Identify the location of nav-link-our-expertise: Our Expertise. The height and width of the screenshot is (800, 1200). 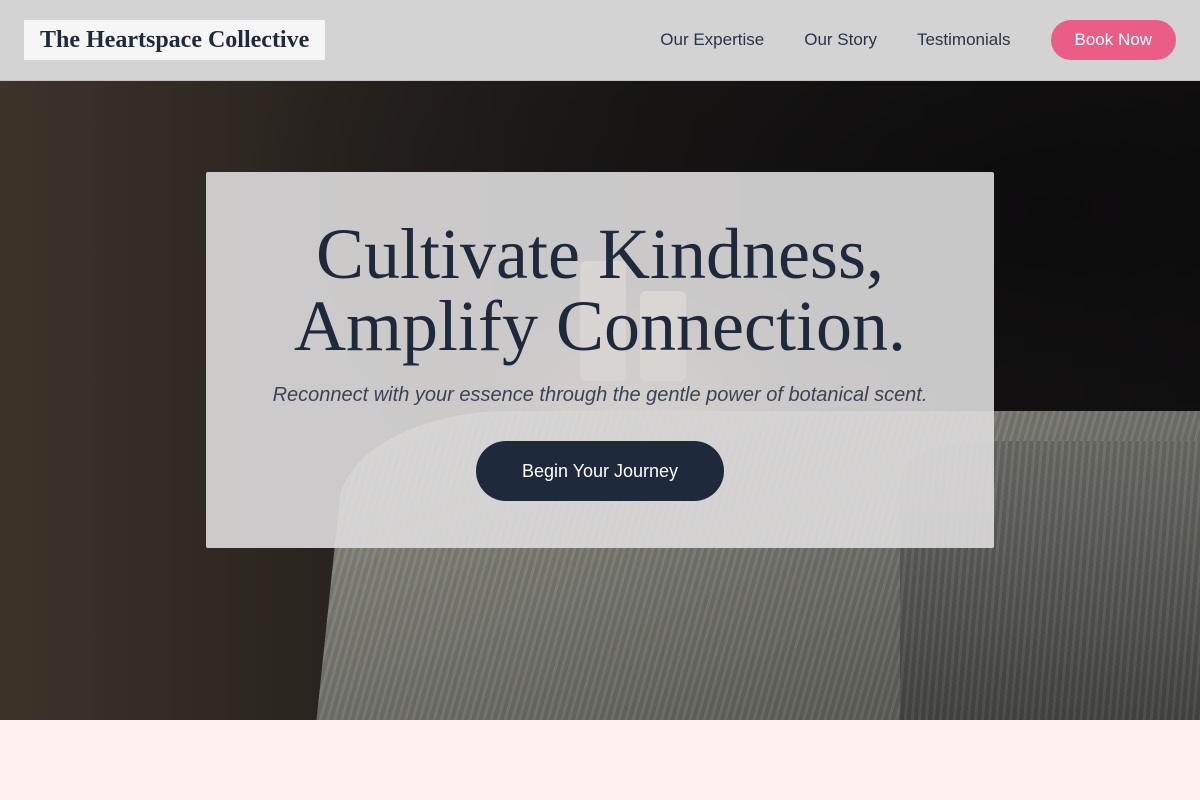
(712, 40).